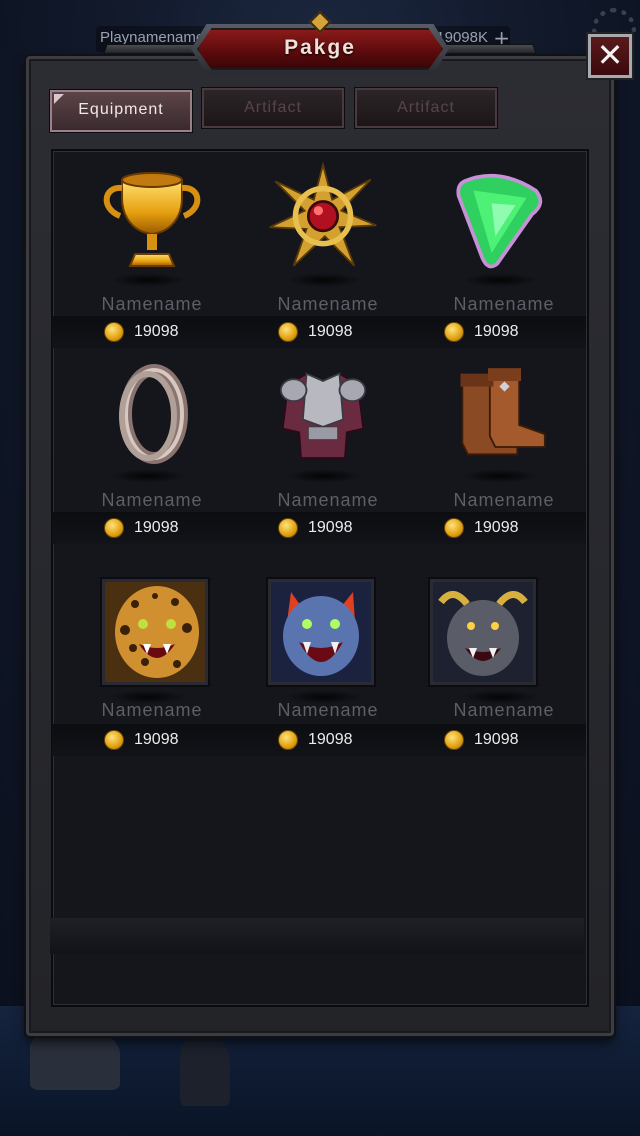 The height and width of the screenshot is (1136, 640). I want to click on green-crystal-icon, so click(499, 218).